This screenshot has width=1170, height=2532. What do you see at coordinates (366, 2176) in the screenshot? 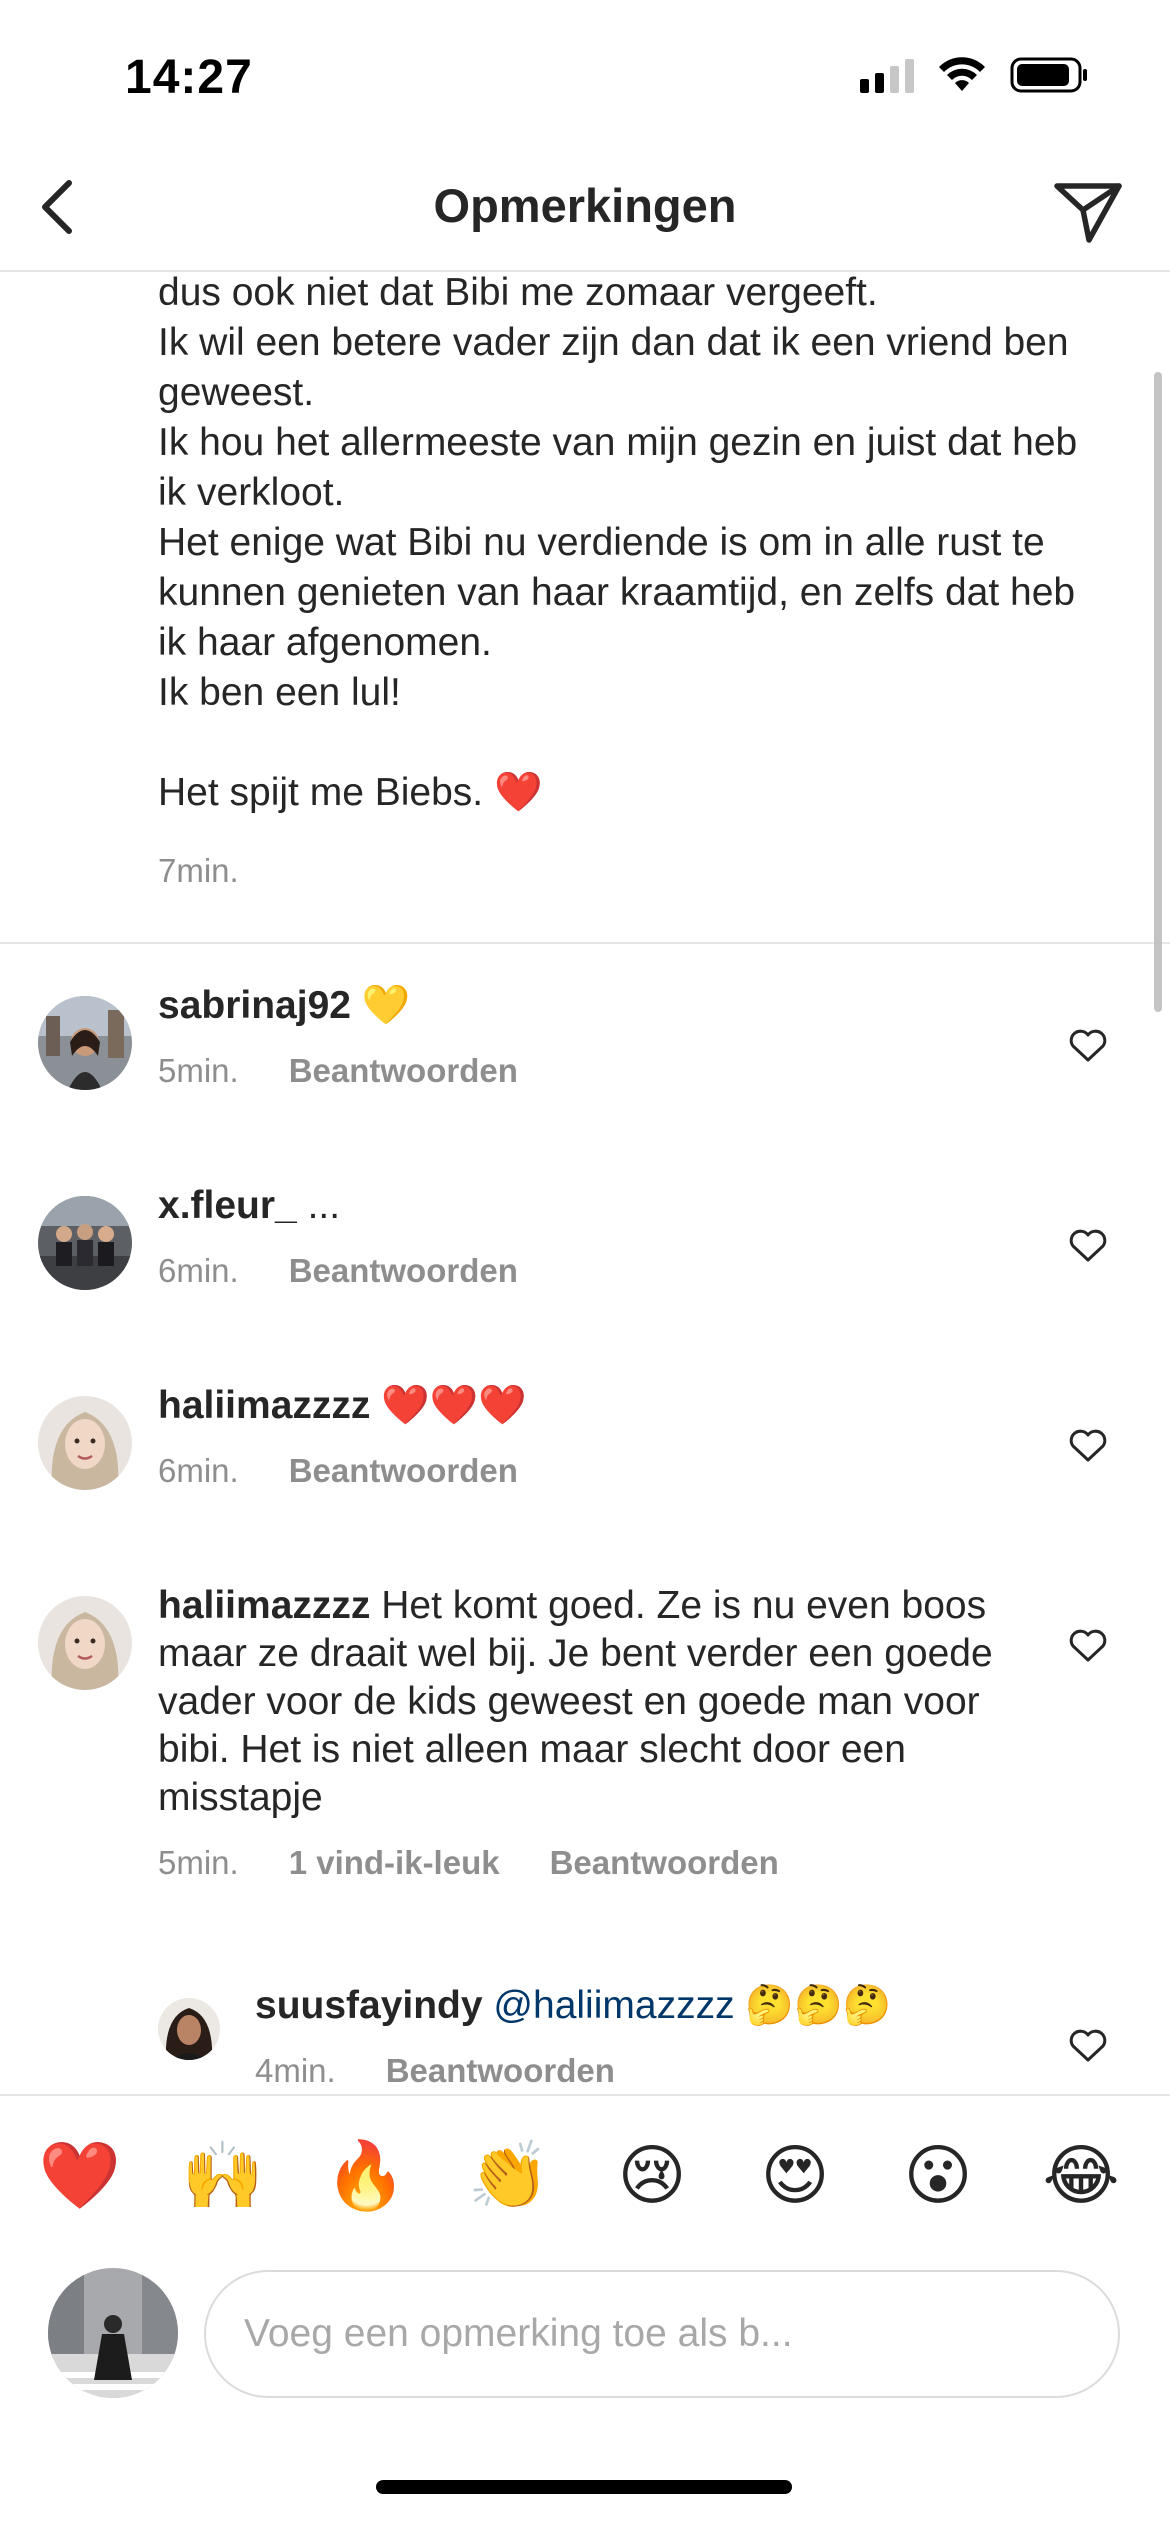
I see `emoji-button: 🔥` at bounding box center [366, 2176].